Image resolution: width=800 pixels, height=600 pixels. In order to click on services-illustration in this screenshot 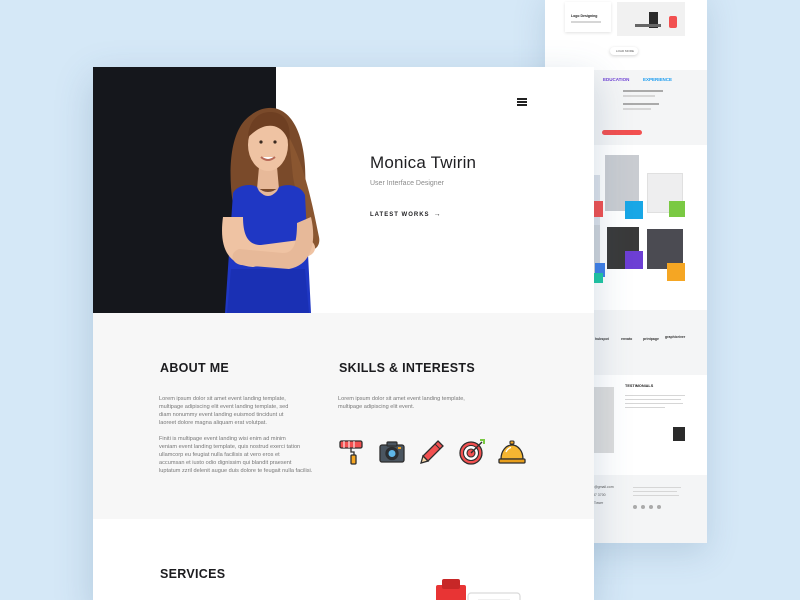, I will do `click(478, 589)`.